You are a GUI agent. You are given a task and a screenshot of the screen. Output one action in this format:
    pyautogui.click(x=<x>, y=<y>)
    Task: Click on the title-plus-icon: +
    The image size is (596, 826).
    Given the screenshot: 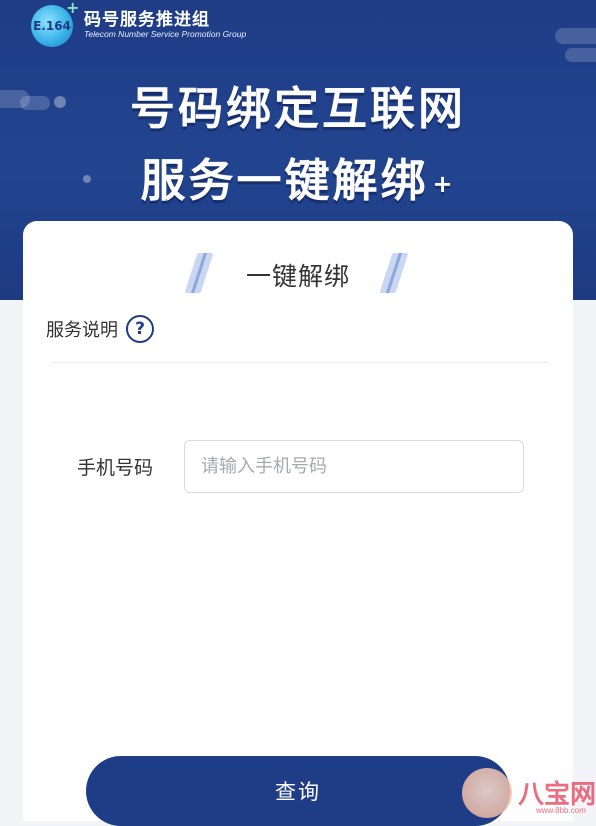 What is the action you would take?
    pyautogui.click(x=444, y=184)
    